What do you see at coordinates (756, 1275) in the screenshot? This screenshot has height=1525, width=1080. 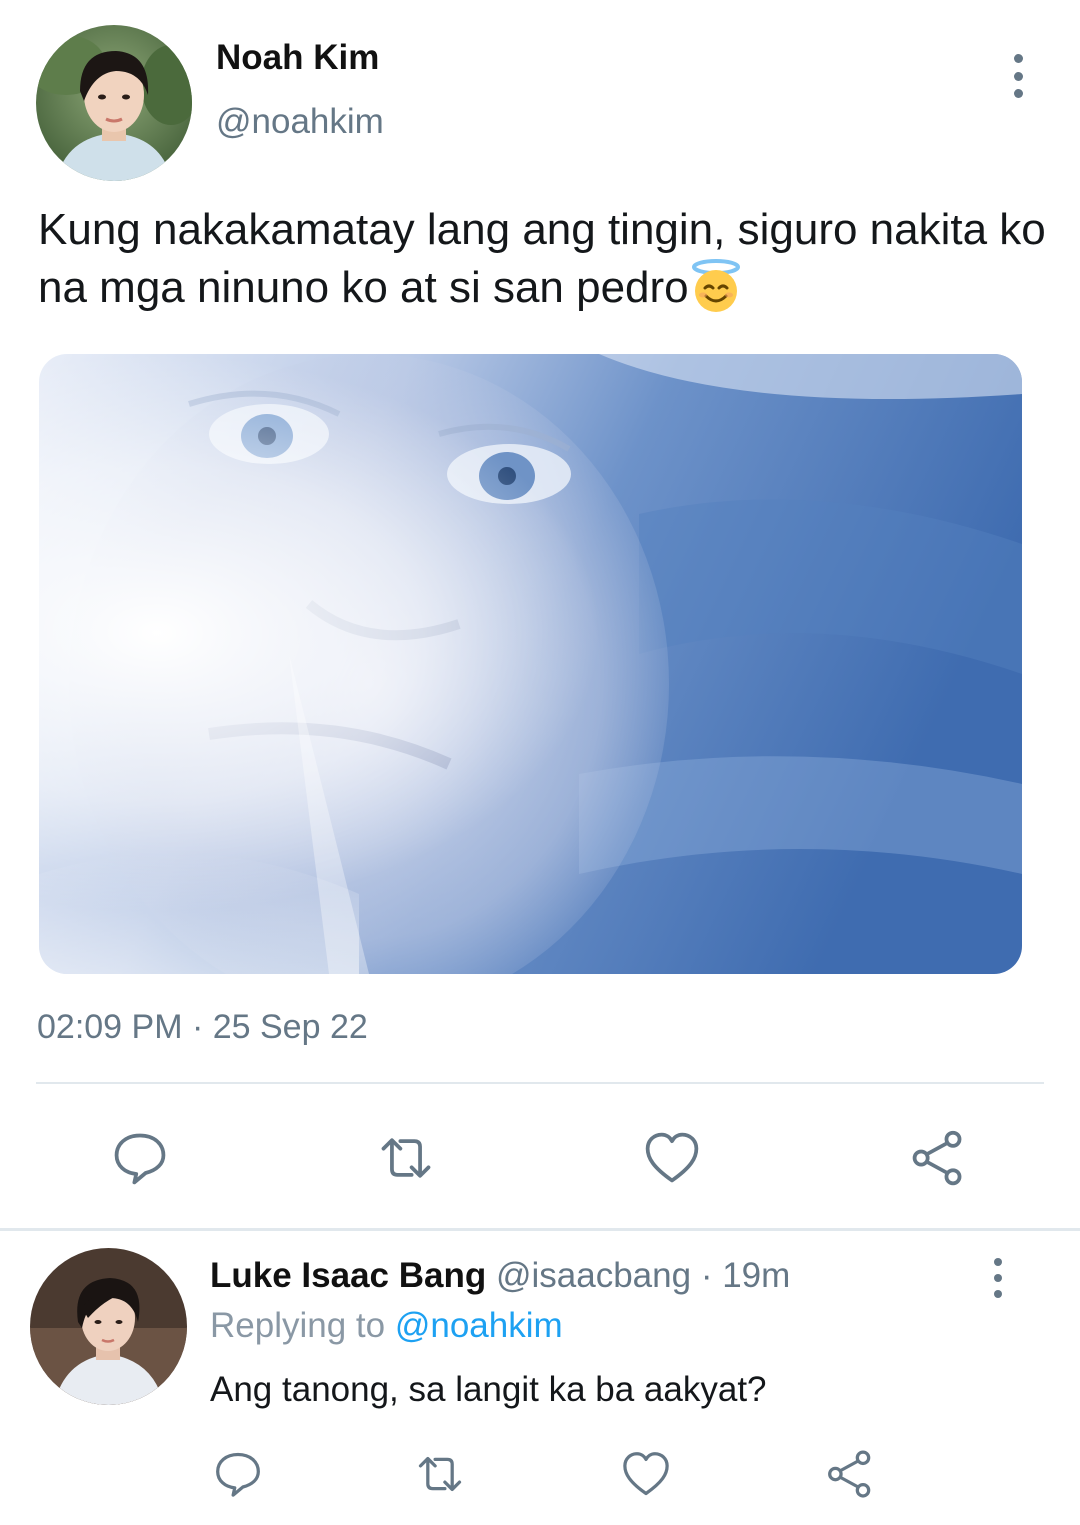 I see `reply-time: 19m` at bounding box center [756, 1275].